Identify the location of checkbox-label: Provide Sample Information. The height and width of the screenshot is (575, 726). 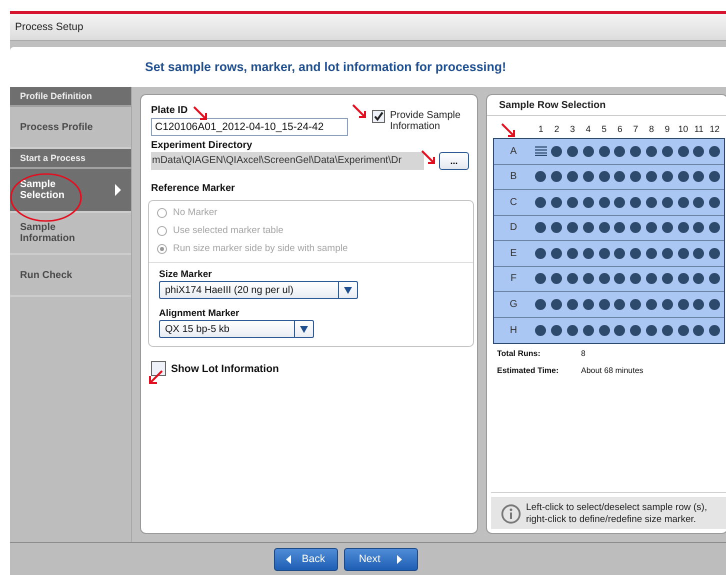
(426, 121).